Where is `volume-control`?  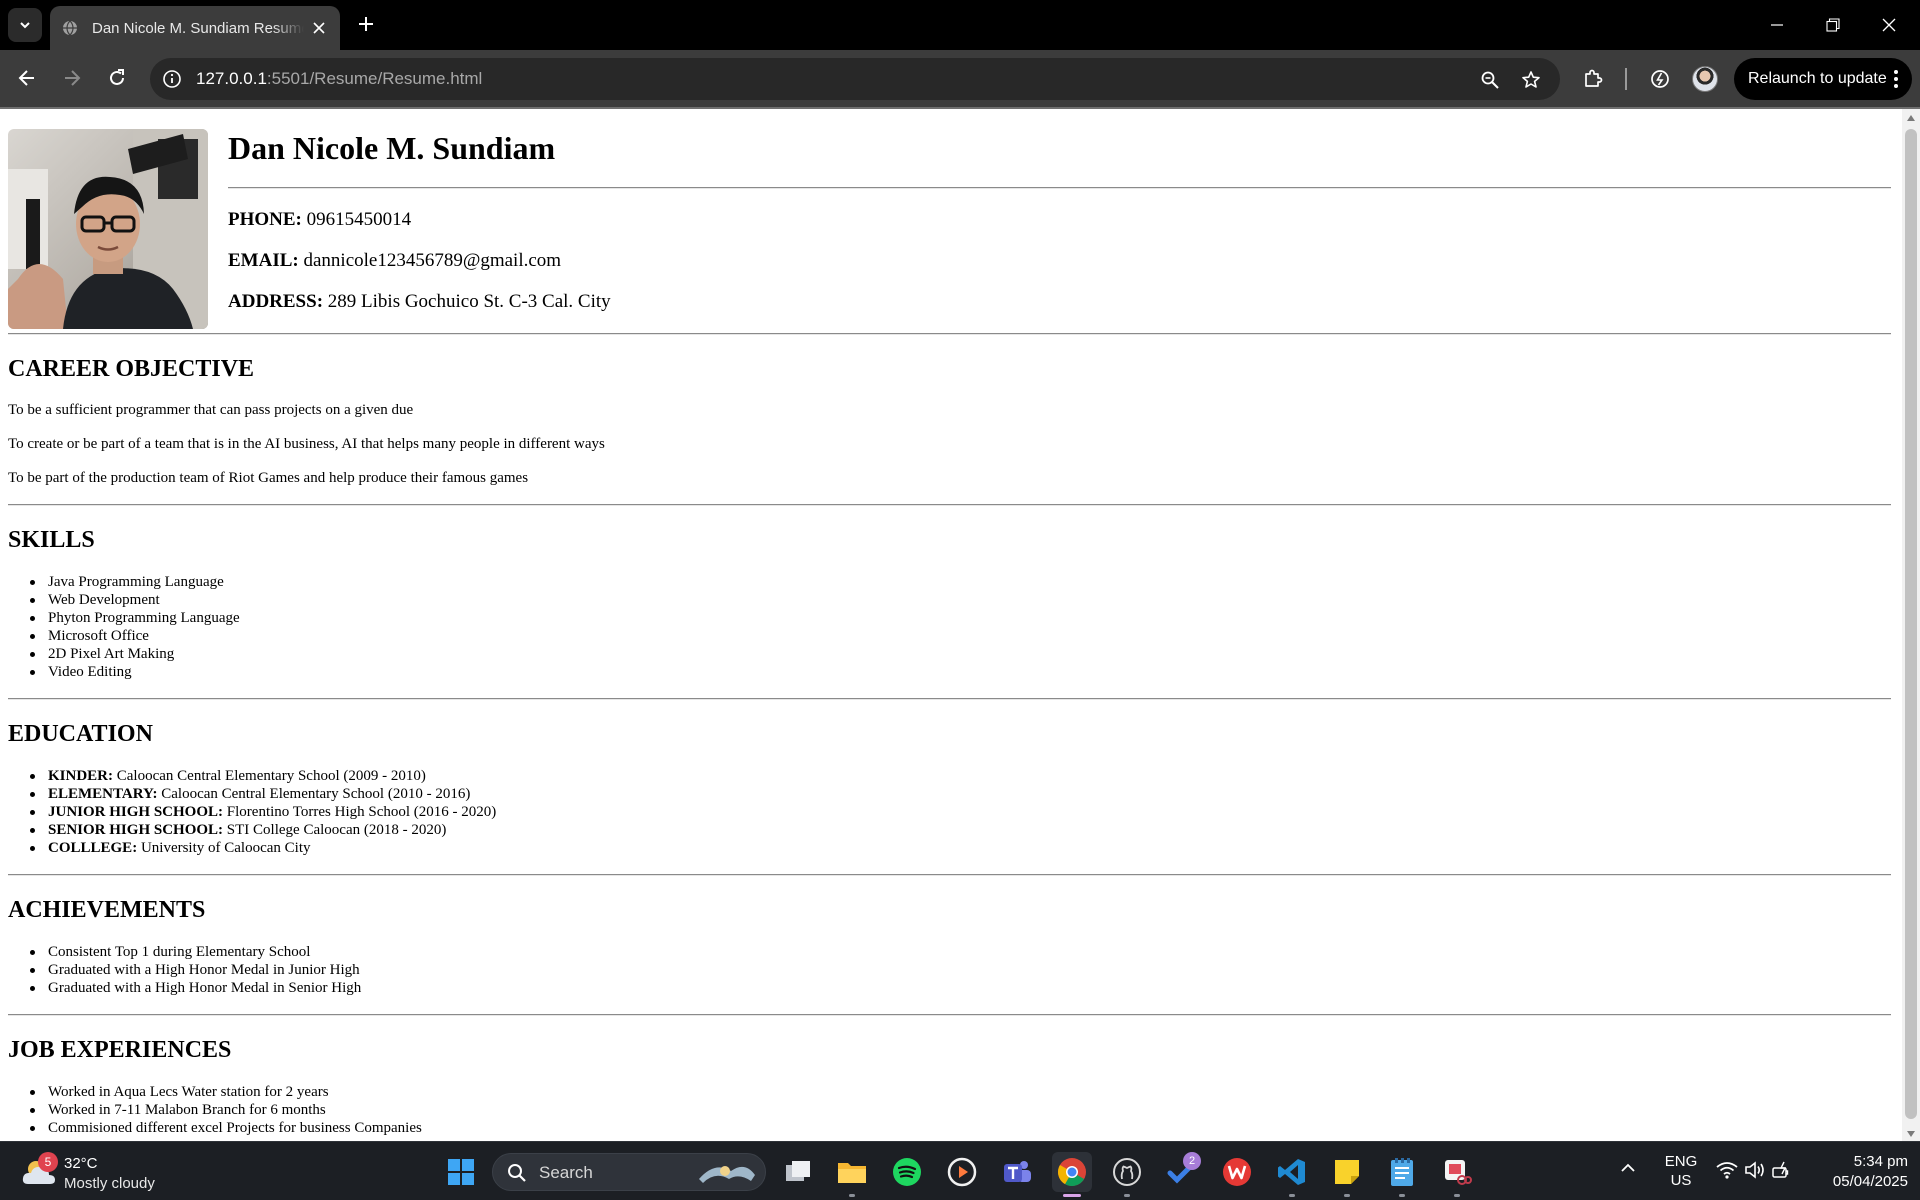 volume-control is located at coordinates (1755, 1180).